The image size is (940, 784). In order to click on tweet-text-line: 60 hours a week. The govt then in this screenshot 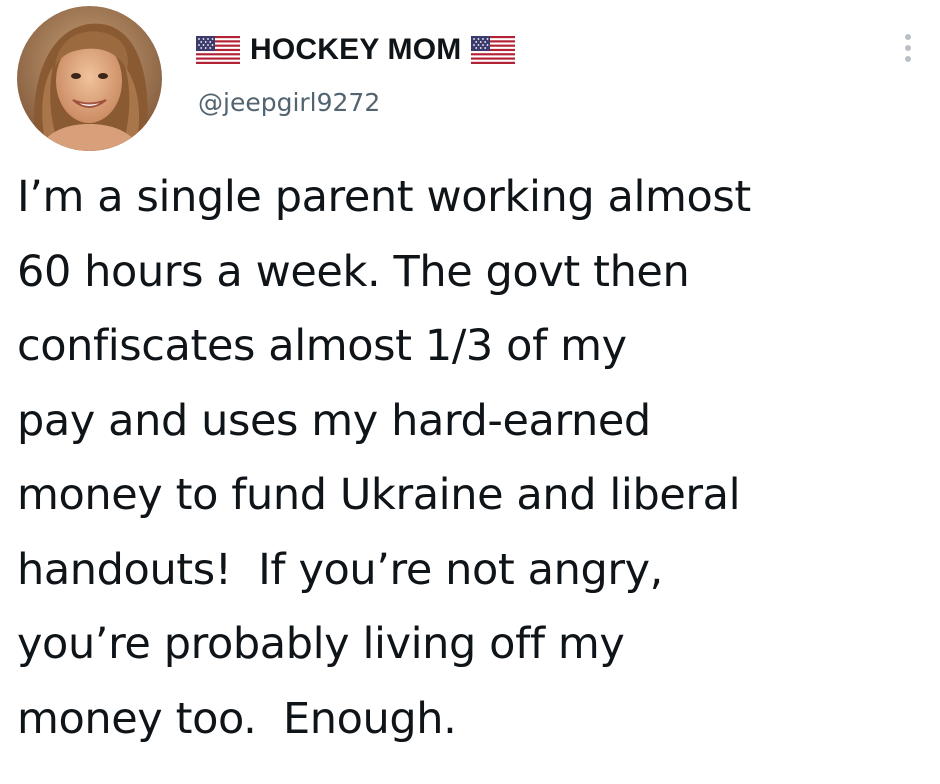, I will do `click(353, 271)`.